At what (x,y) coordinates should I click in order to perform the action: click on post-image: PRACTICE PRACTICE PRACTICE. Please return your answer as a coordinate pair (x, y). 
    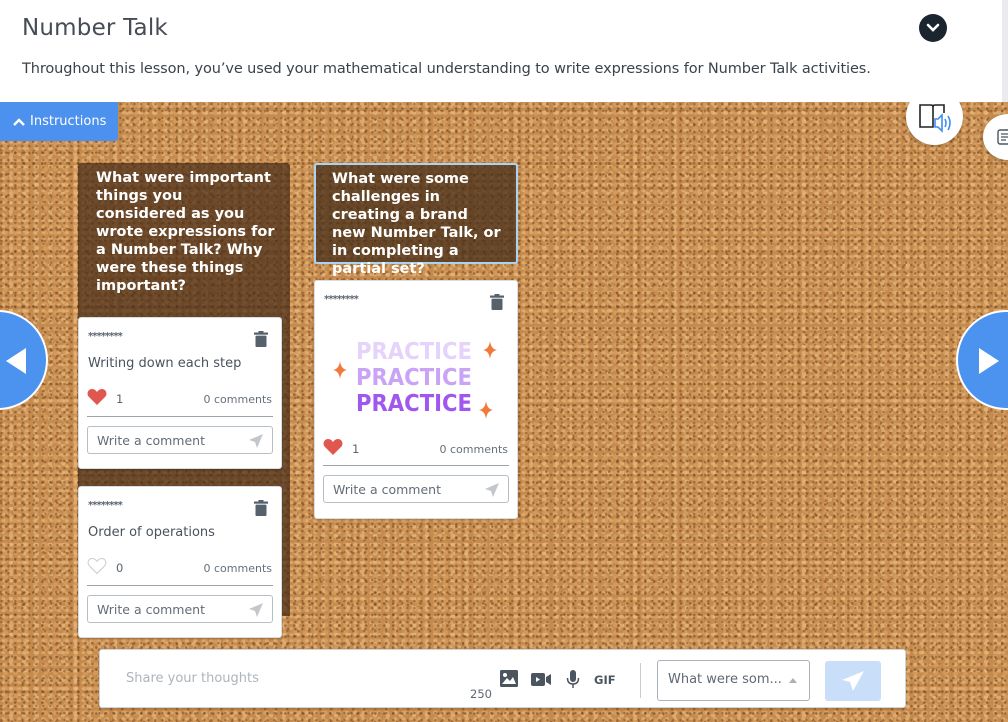
    Looking at the image, I should click on (416, 378).